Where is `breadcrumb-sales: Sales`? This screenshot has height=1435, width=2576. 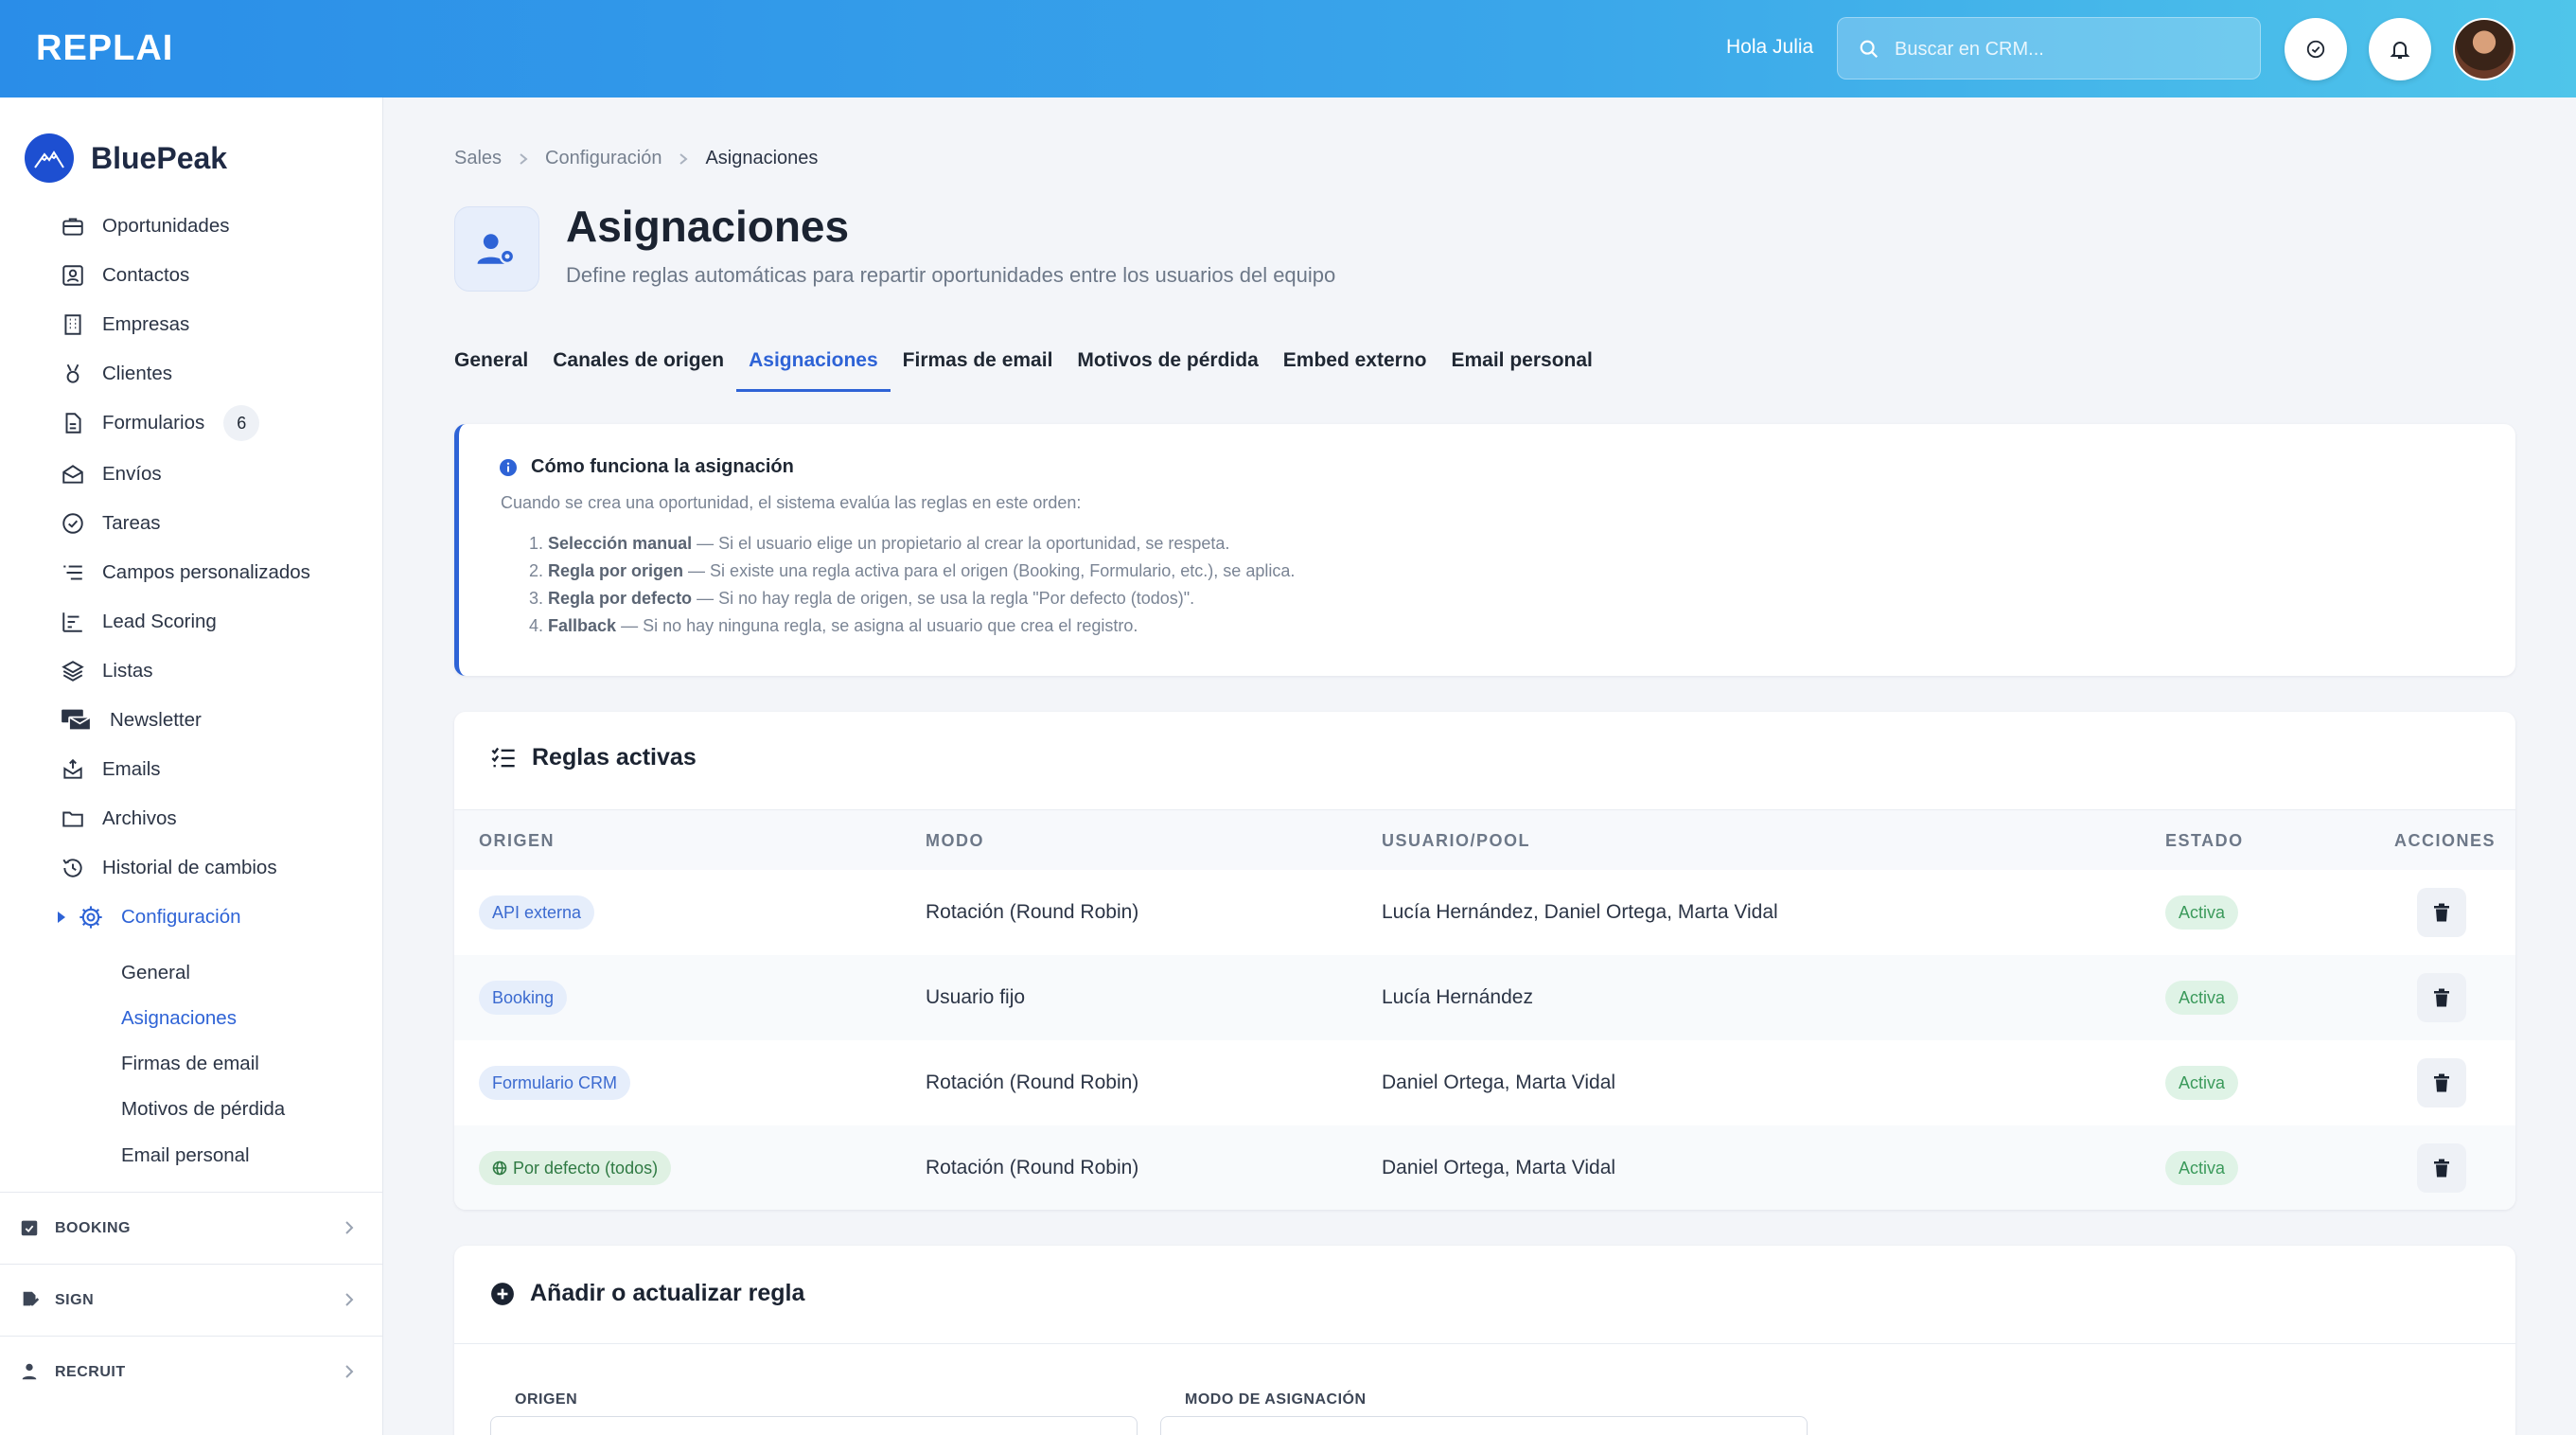 breadcrumb-sales: Sales is located at coordinates (478, 158).